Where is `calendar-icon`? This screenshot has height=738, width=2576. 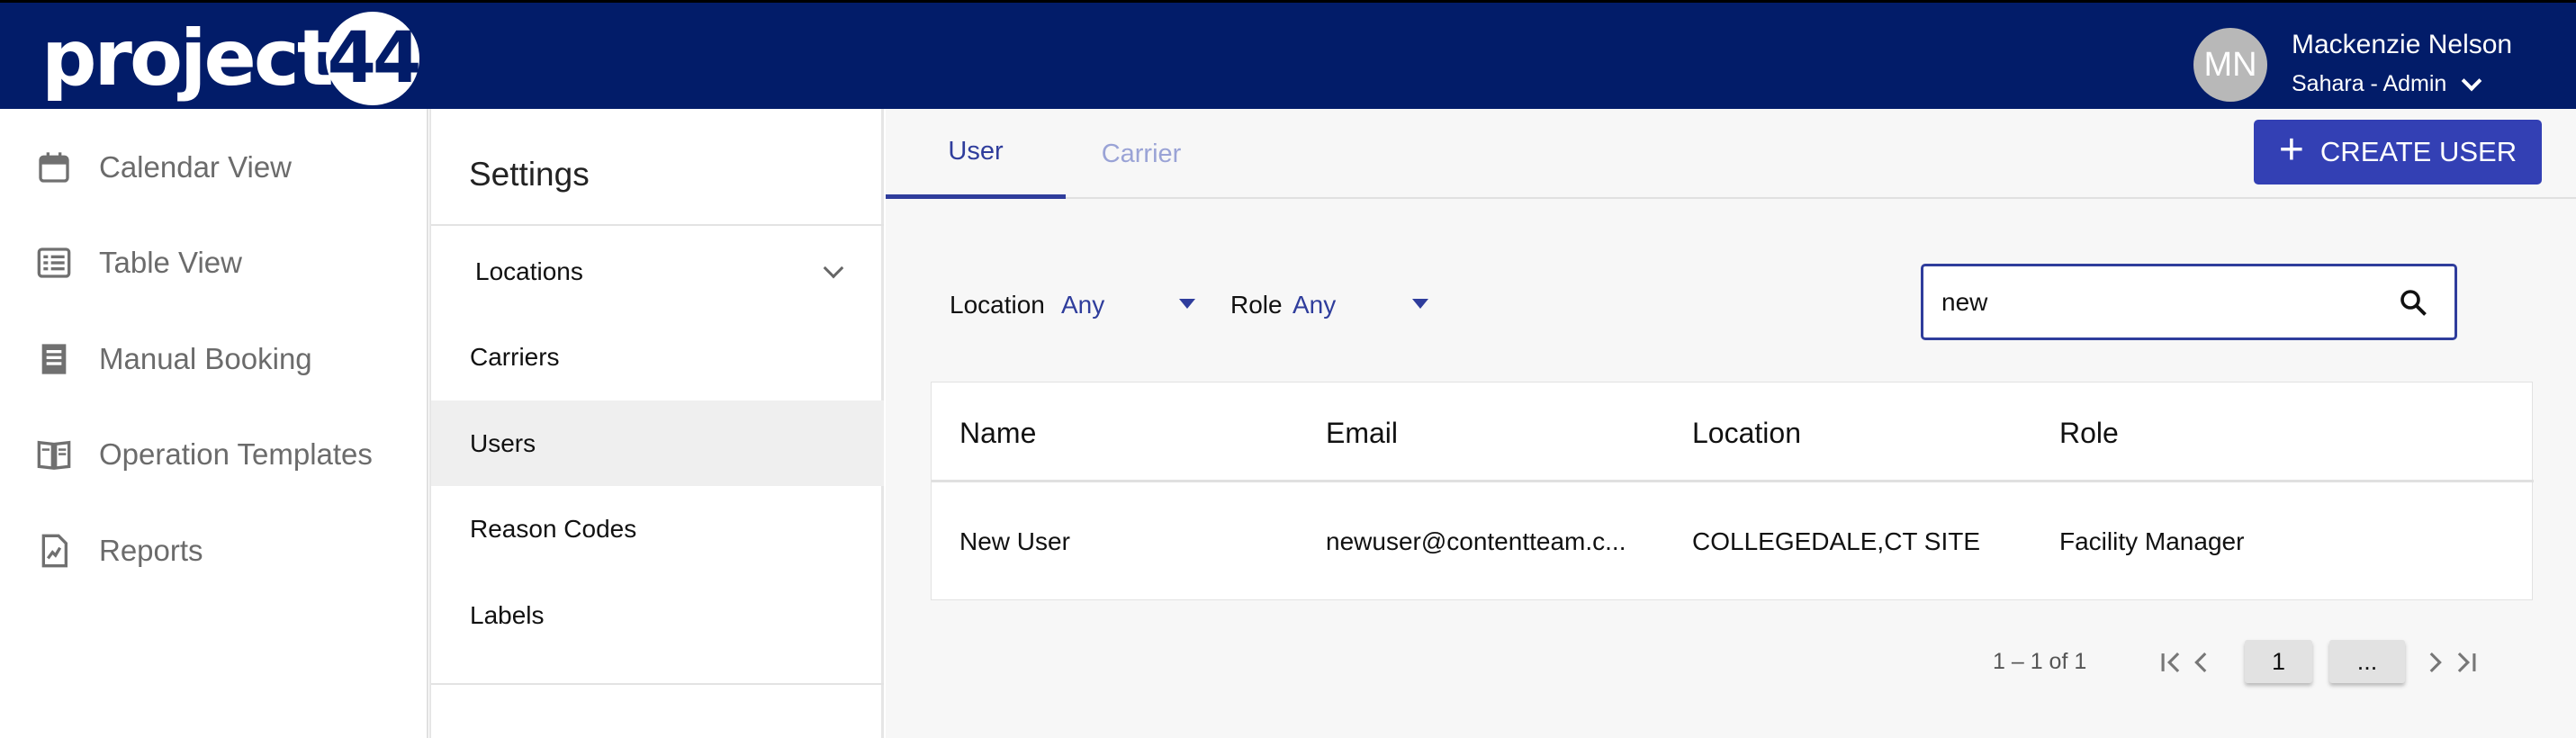 calendar-icon is located at coordinates (54, 167).